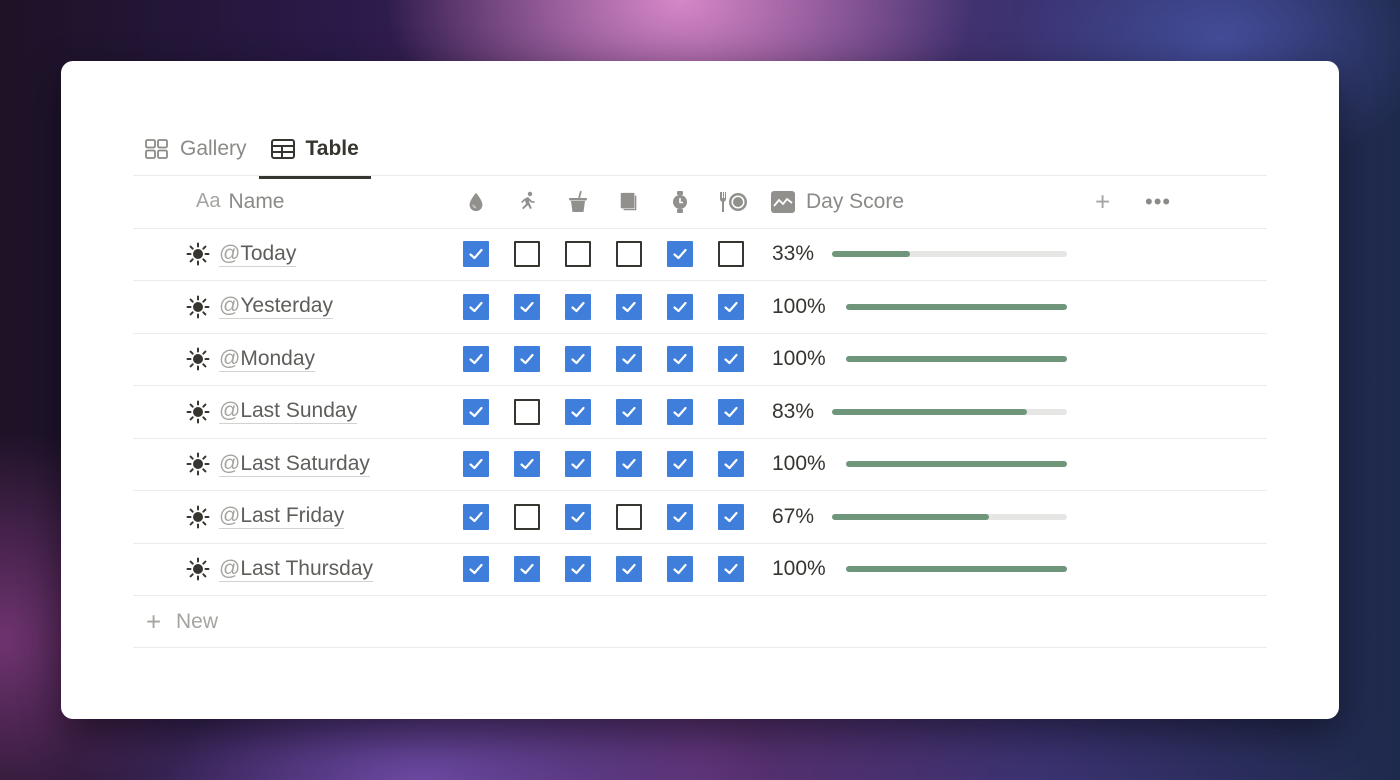  I want to click on name-cell: @Monday, so click(250, 359).